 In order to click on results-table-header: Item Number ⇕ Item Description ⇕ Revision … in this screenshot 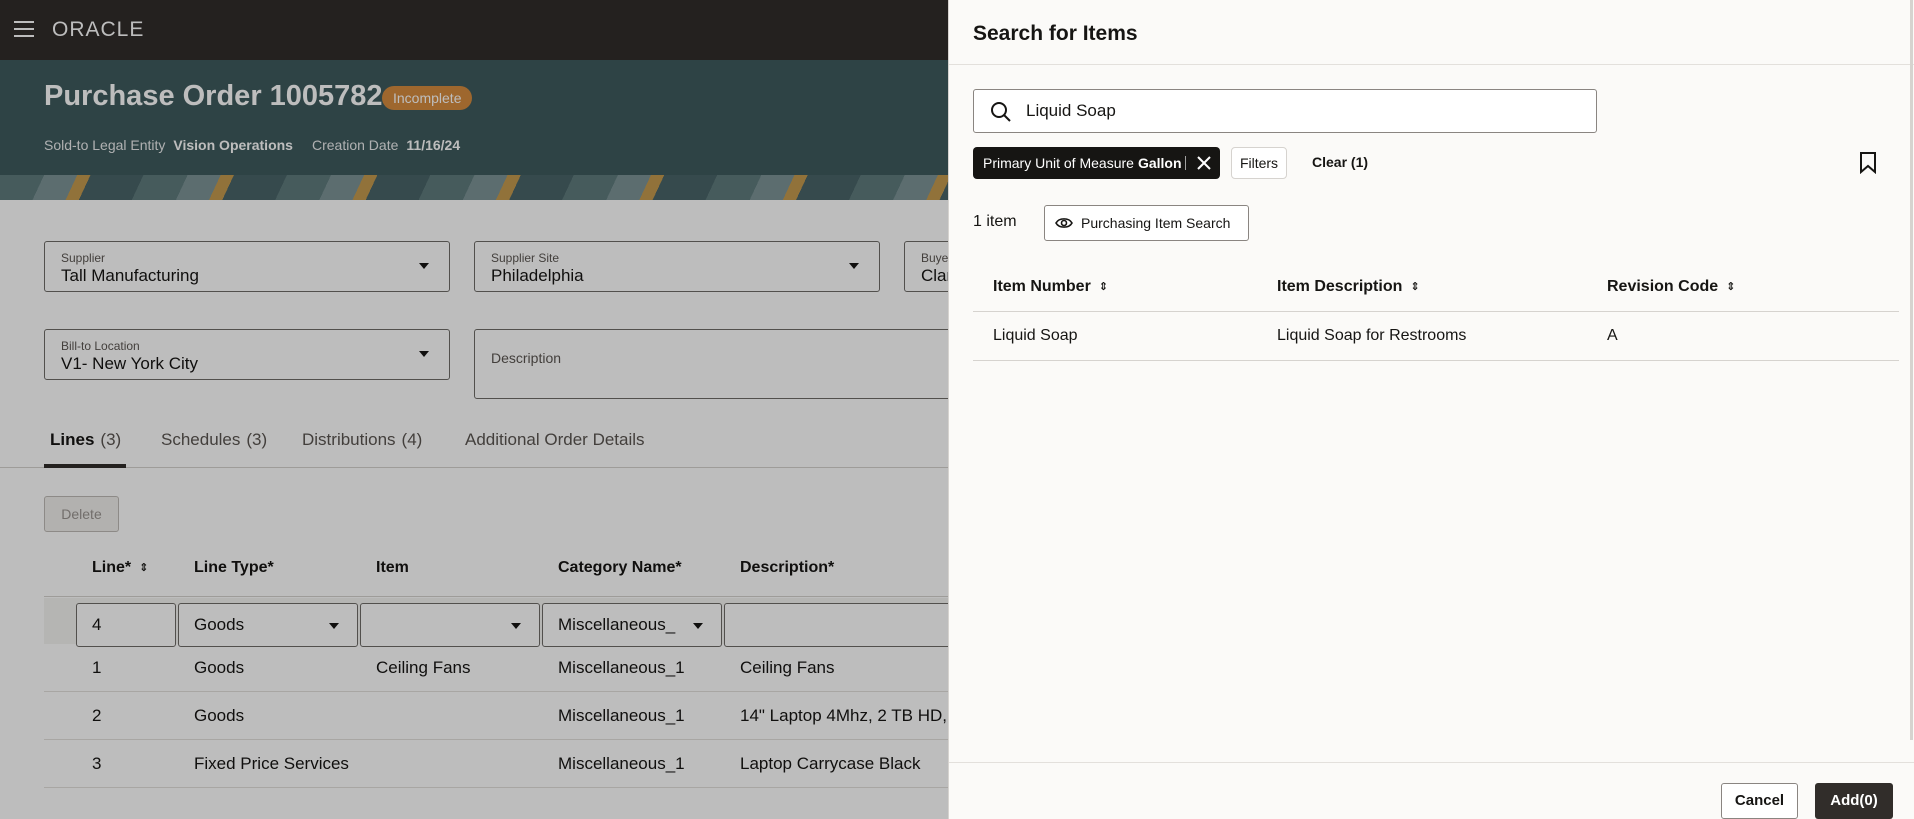, I will do `click(1436, 289)`.